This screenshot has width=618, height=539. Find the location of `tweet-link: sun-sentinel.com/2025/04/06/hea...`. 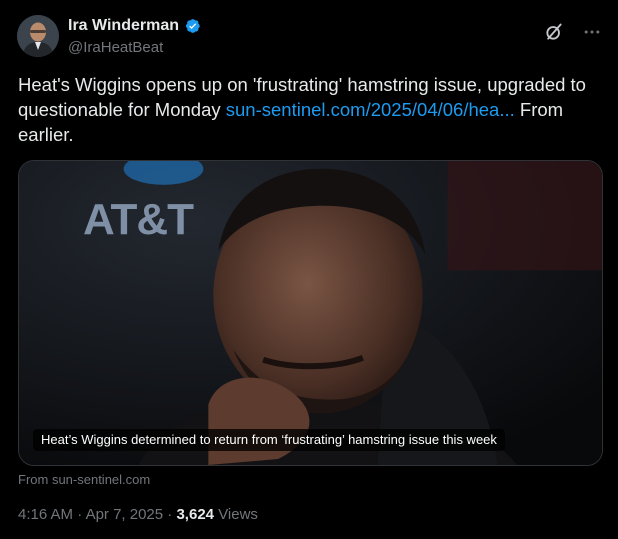

tweet-link: sun-sentinel.com/2025/04/06/hea... is located at coordinates (370, 109).